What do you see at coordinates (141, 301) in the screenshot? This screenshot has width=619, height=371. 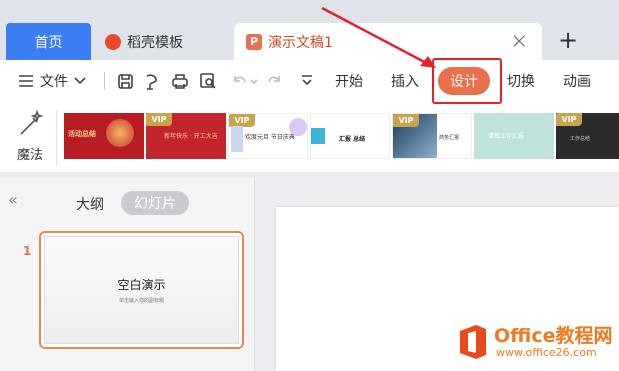 I see `slide-subtitle: 单击输入你的副标题` at bounding box center [141, 301].